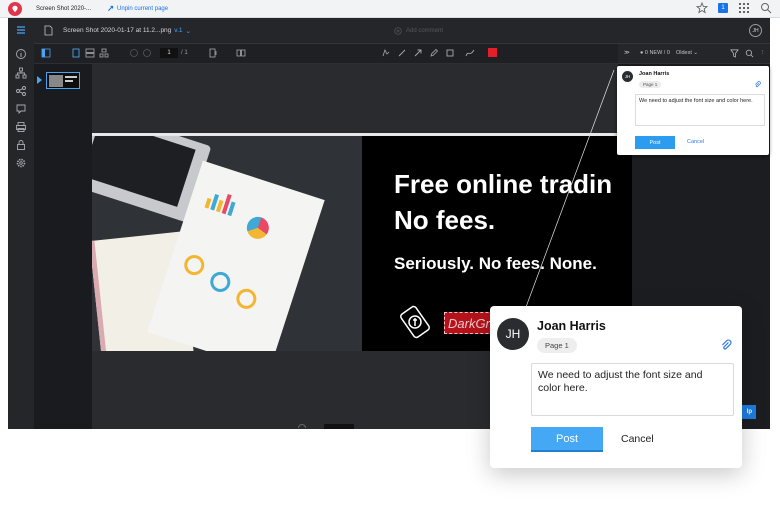 This screenshot has height=522, width=780. What do you see at coordinates (513, 334) in the screenshot?
I see `zoomed-author-avatar: JH` at bounding box center [513, 334].